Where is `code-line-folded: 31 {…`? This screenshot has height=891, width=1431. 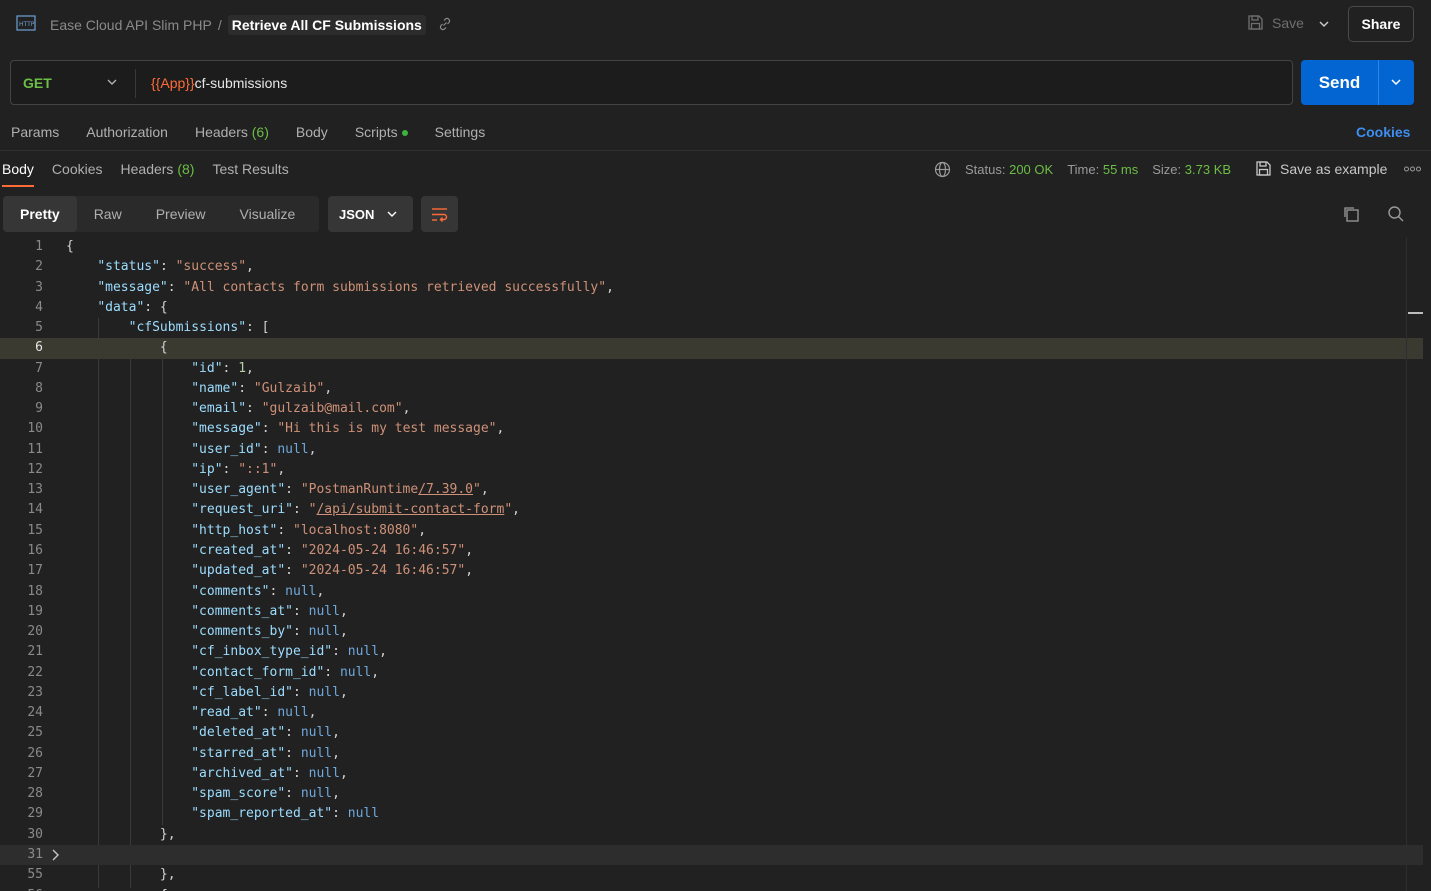
code-line-folded: 31 {… is located at coordinates (711, 867).